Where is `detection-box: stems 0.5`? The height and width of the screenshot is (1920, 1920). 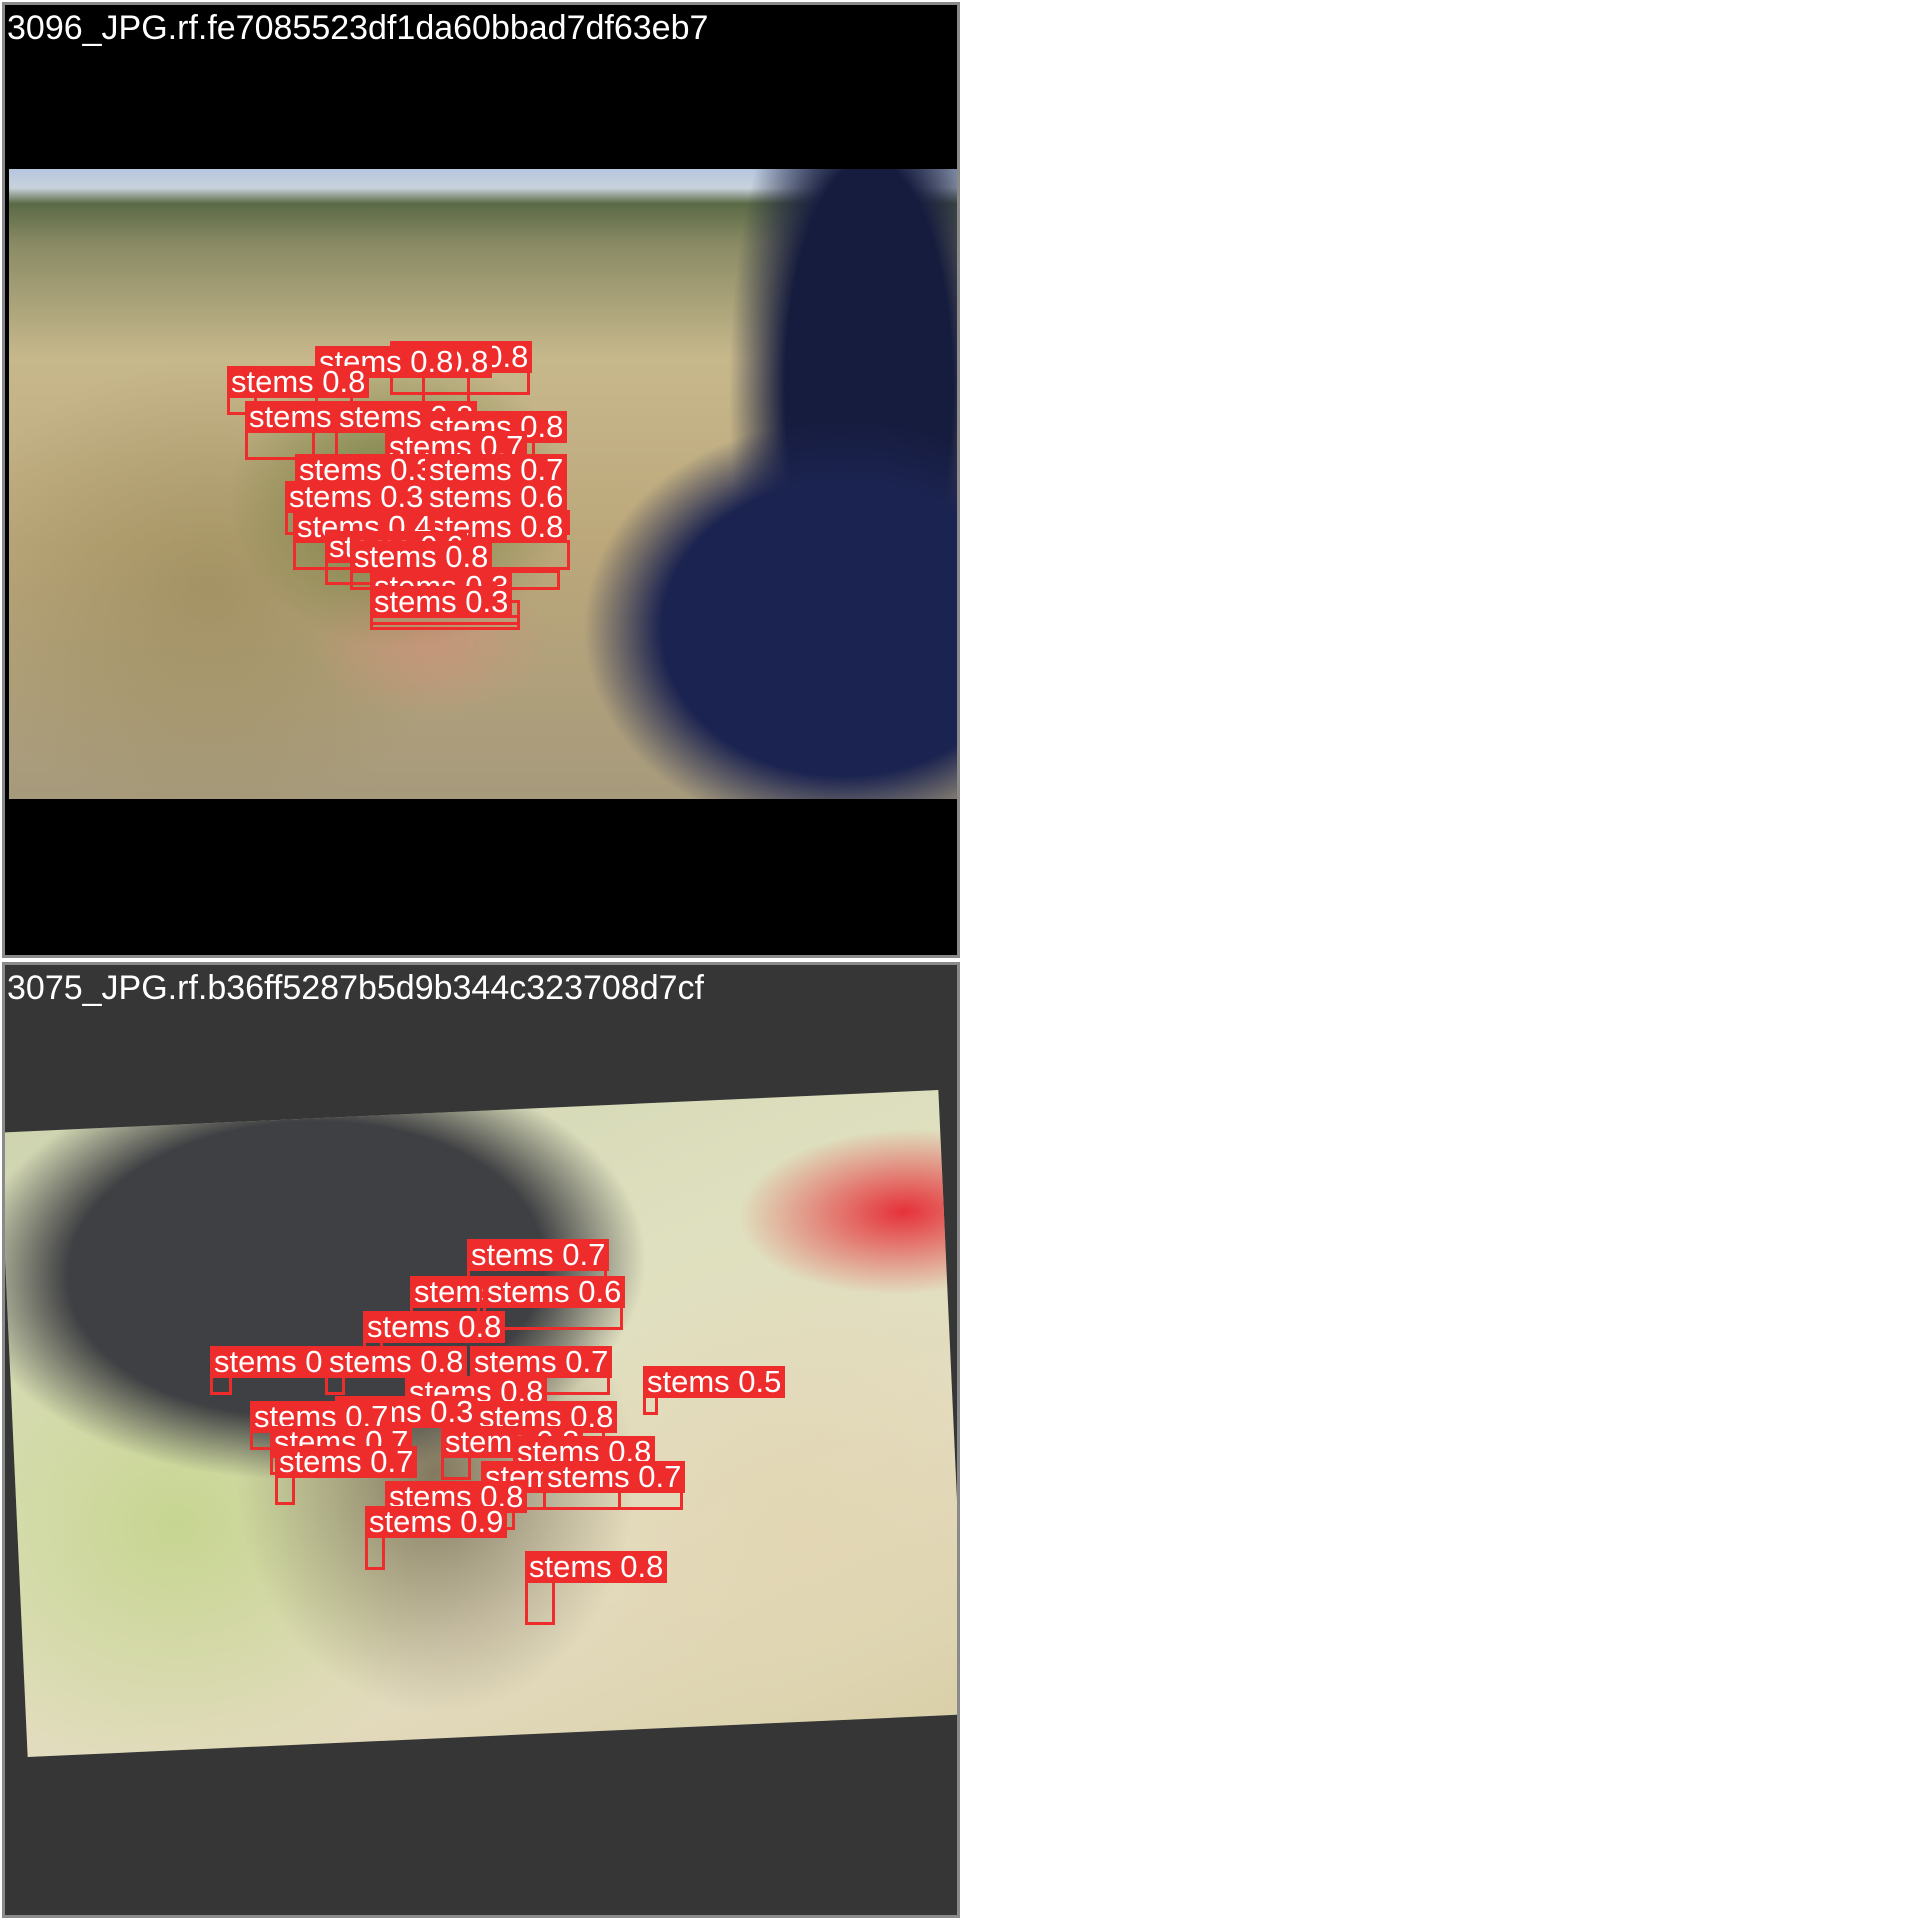 detection-box: stems 0.5 is located at coordinates (714, 1390).